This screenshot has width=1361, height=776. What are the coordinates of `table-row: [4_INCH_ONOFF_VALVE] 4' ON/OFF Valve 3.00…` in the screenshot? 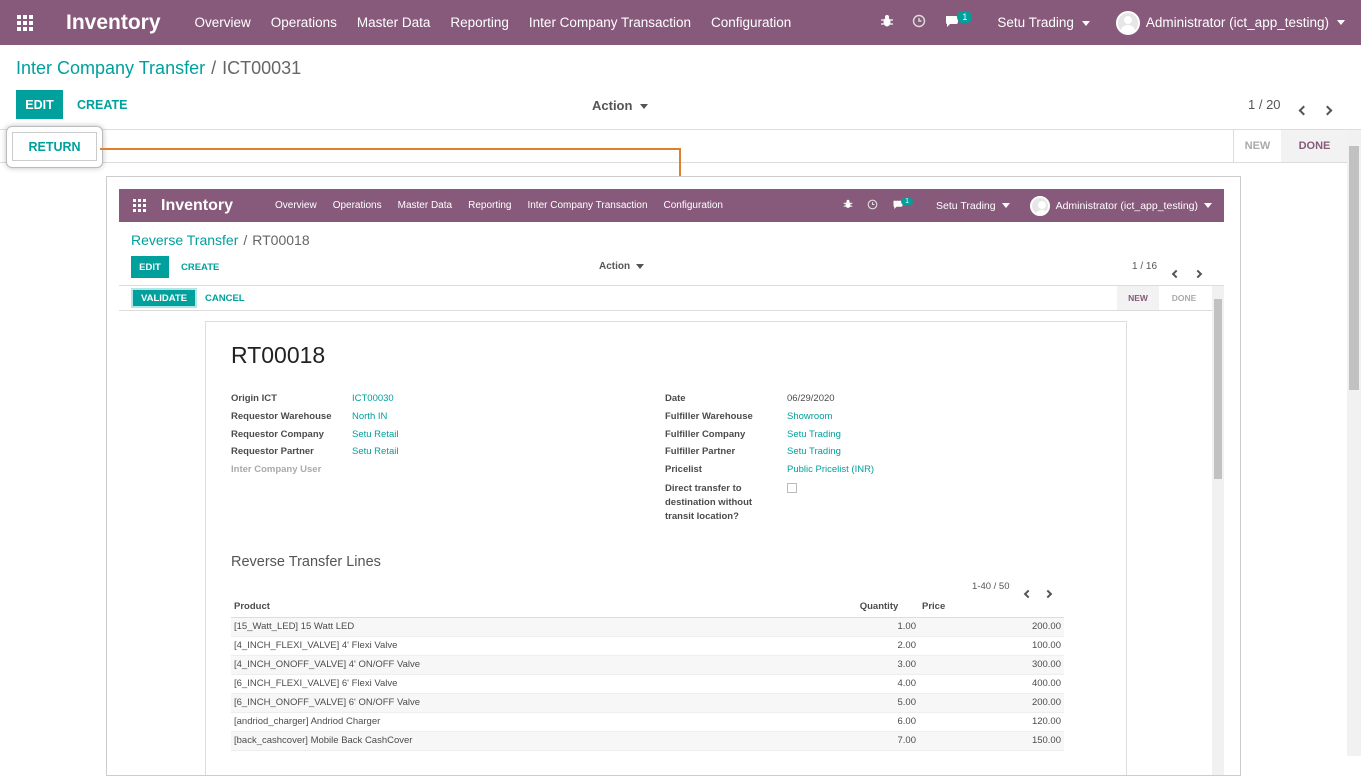 It's located at (647, 665).